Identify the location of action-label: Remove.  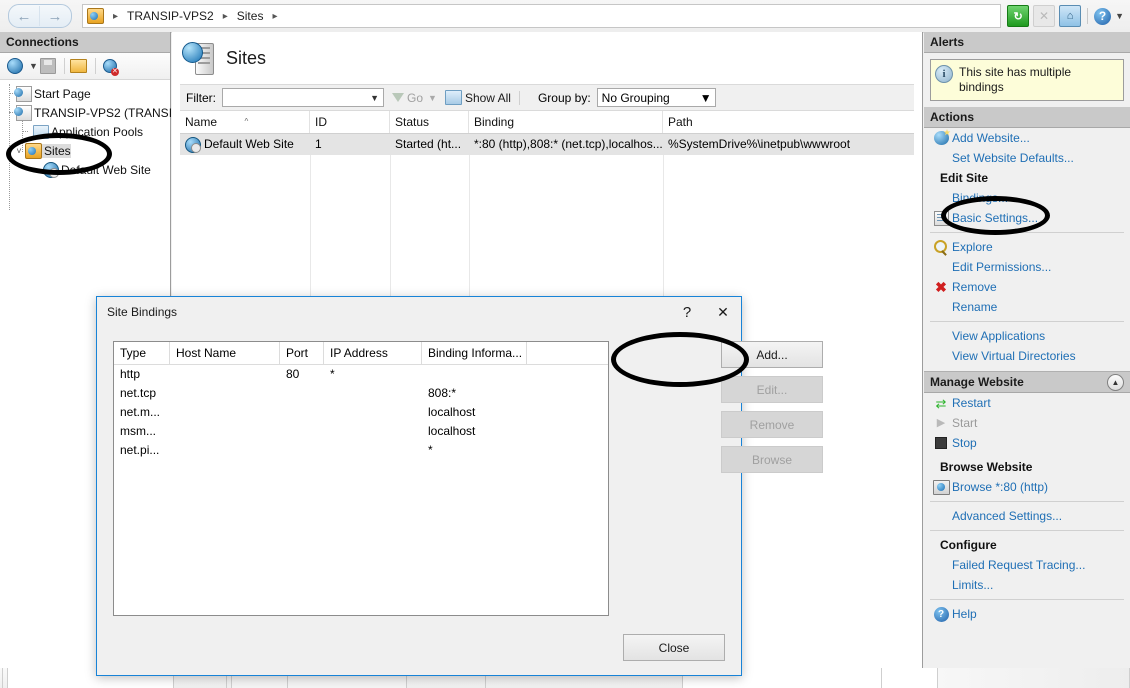
(974, 287).